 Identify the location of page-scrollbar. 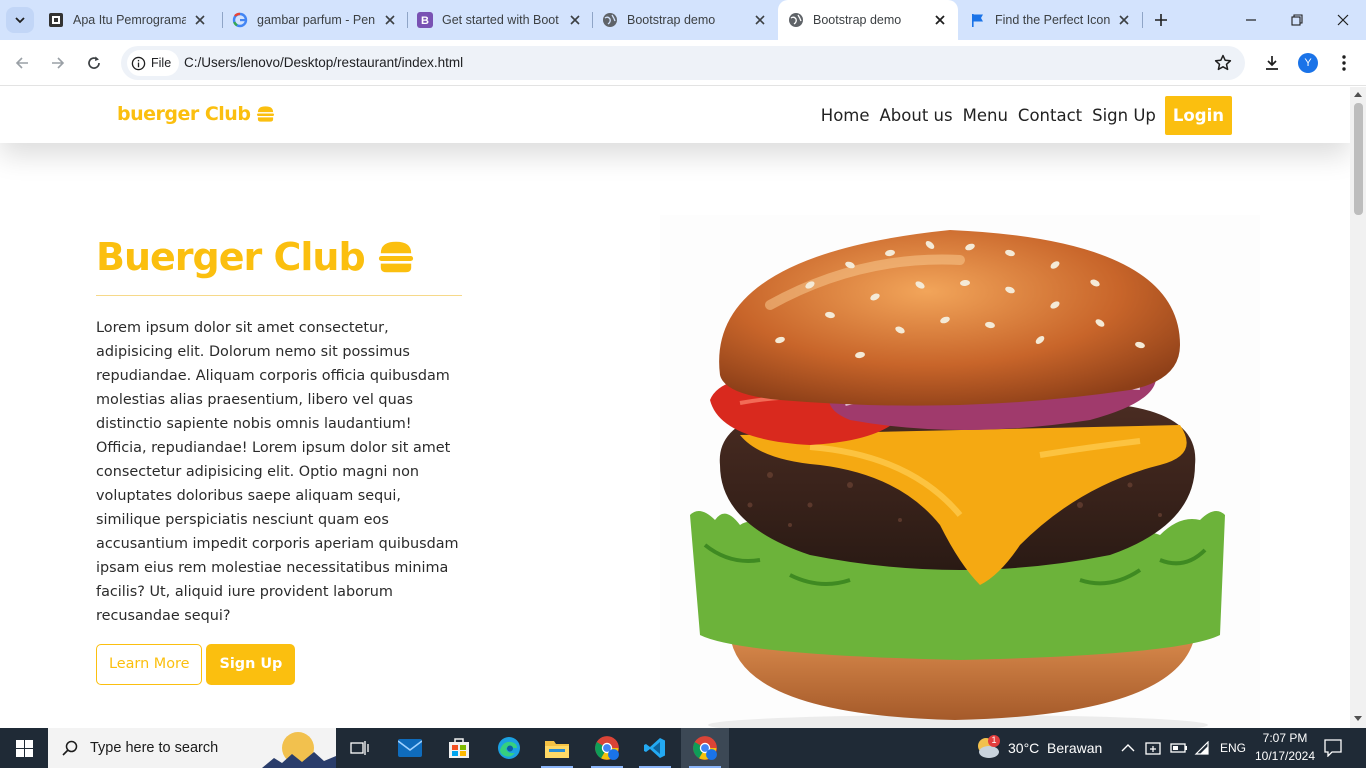
(1358, 407).